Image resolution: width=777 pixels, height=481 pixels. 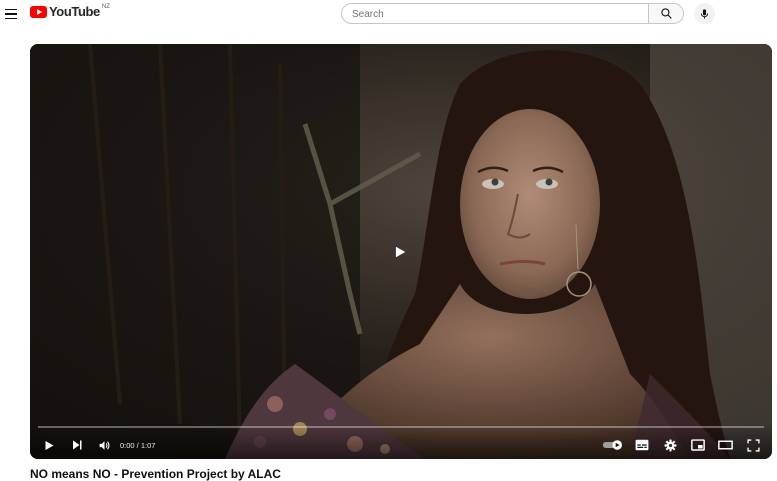 I want to click on search-button, so click(x=666, y=13).